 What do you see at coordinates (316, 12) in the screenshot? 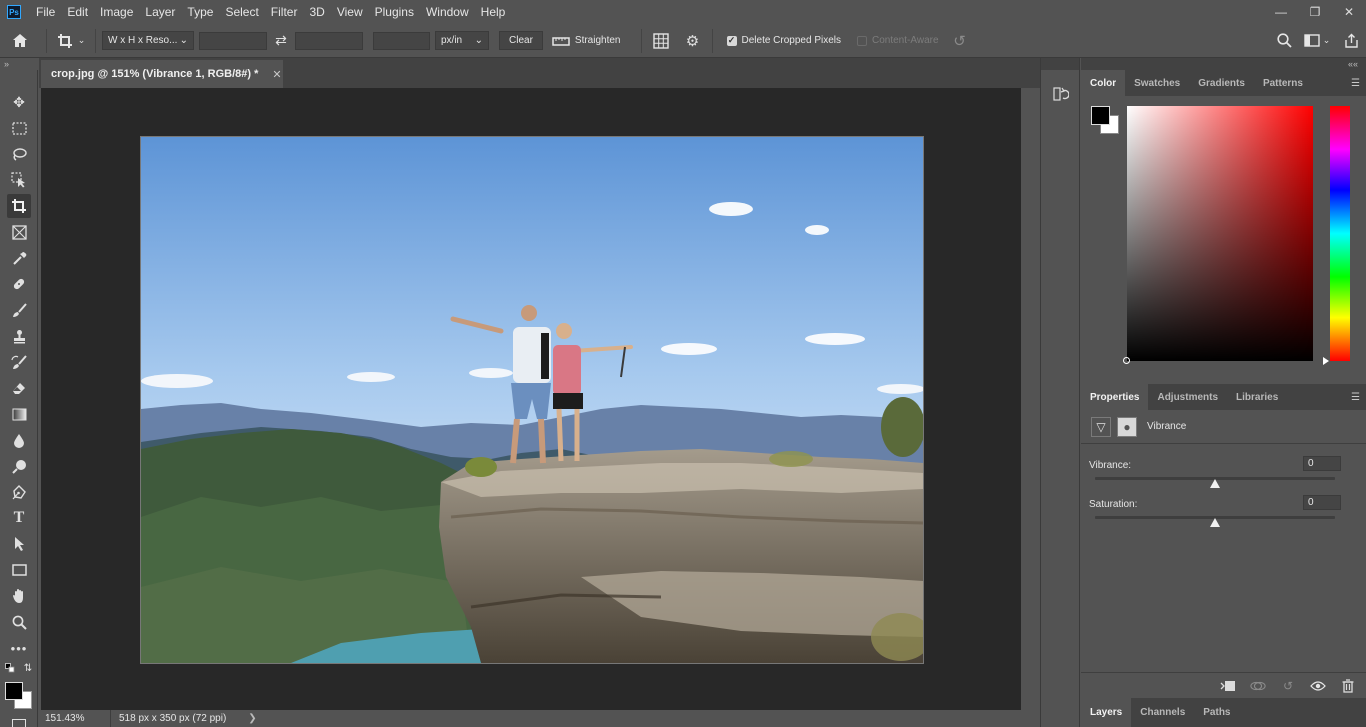
I see `menu-3d: 3D` at bounding box center [316, 12].